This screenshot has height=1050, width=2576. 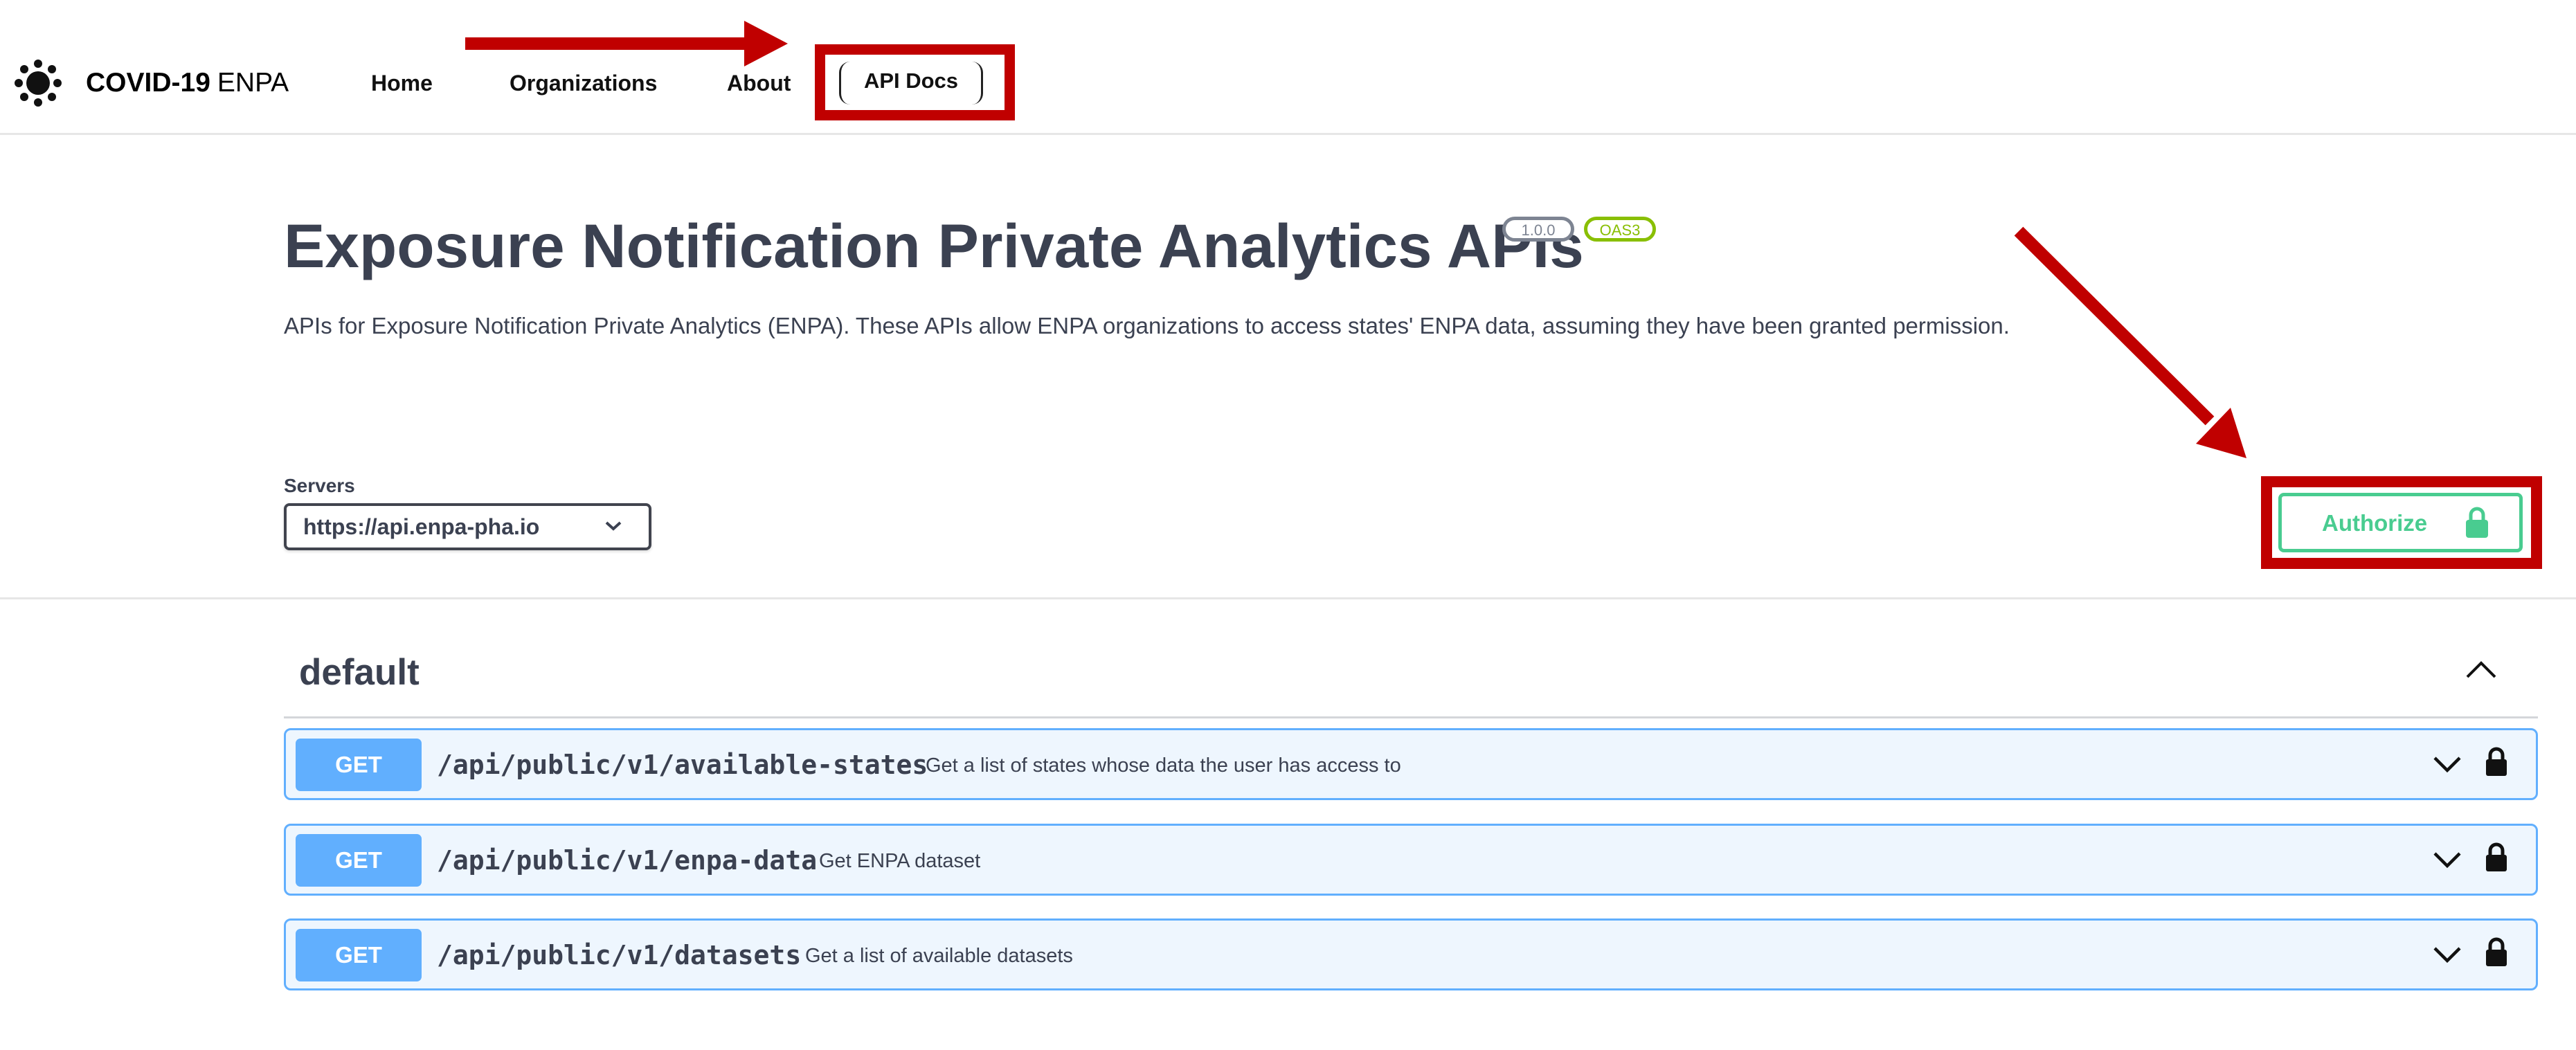 I want to click on operation-path: /api/public/v1/enpa-data, so click(x=628, y=860).